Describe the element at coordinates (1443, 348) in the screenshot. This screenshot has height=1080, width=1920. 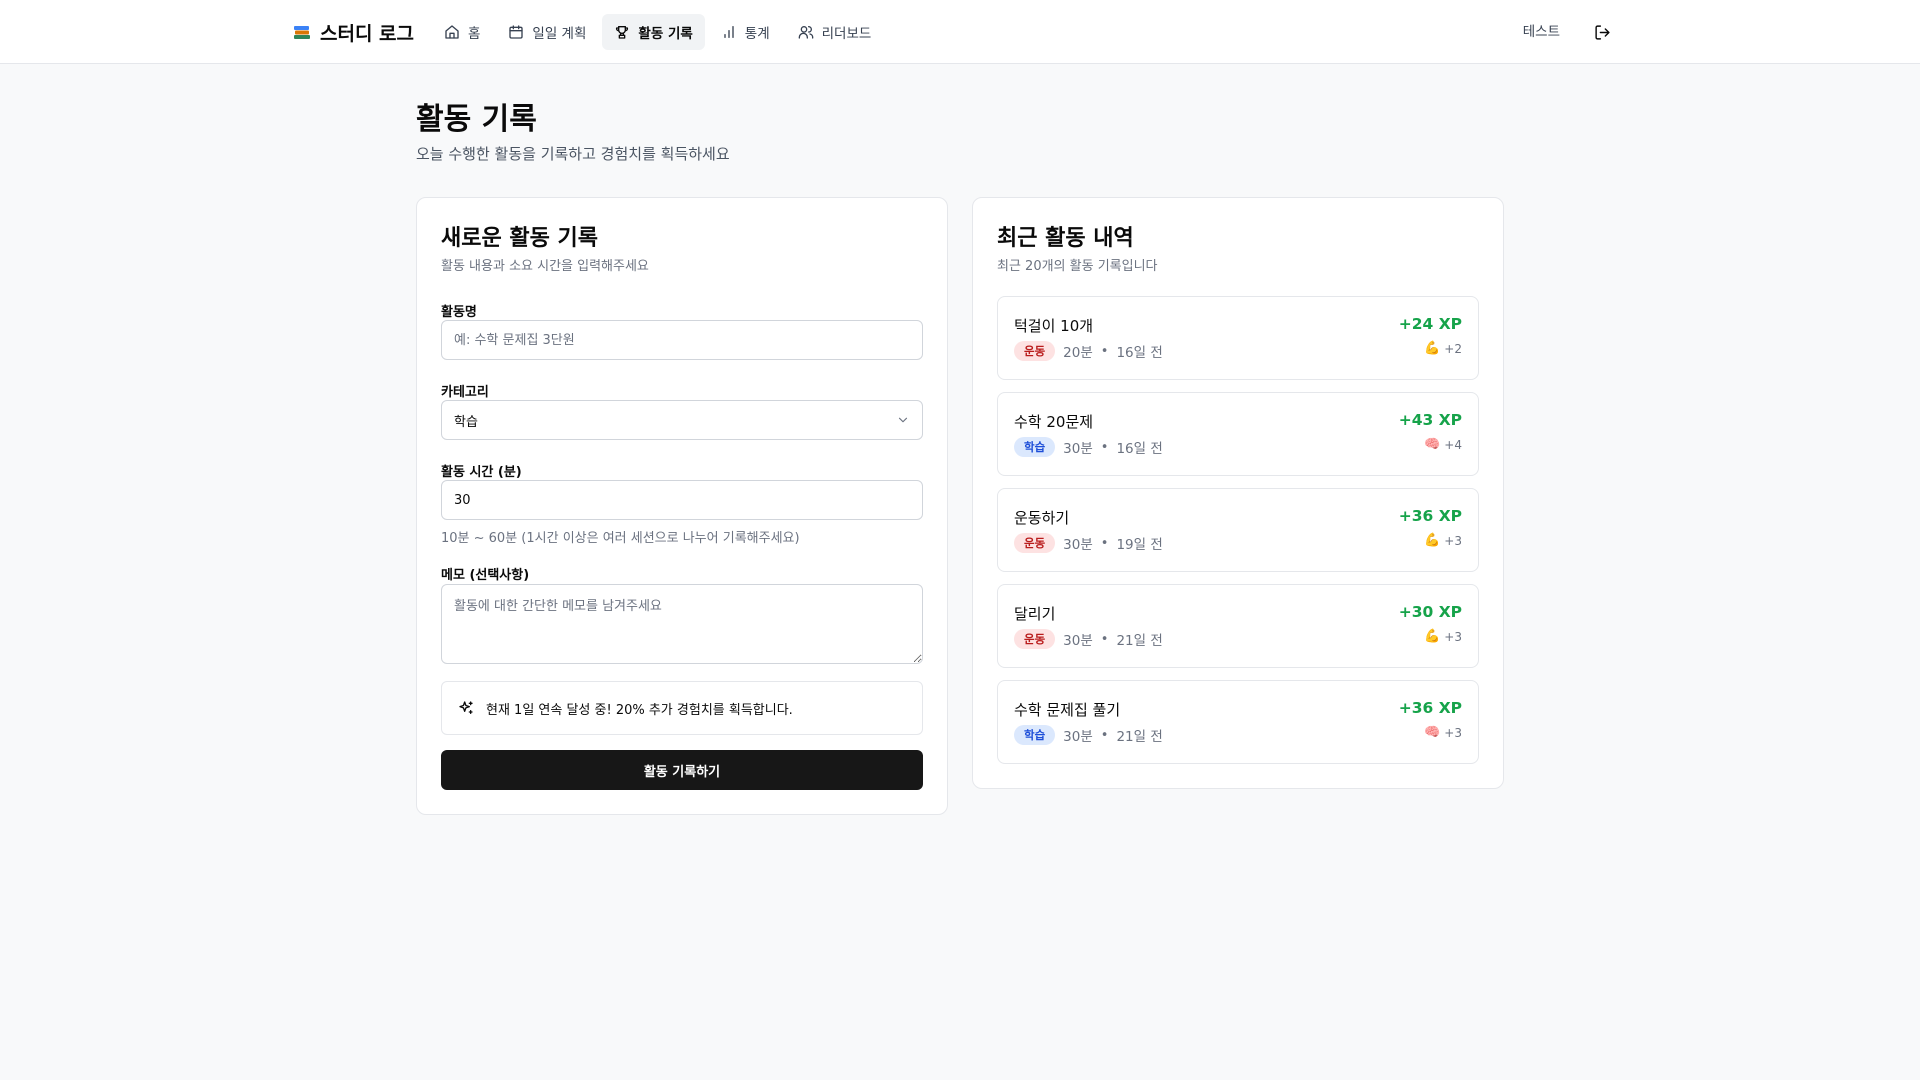
I see `activity-stat: 💪 +2` at that location.